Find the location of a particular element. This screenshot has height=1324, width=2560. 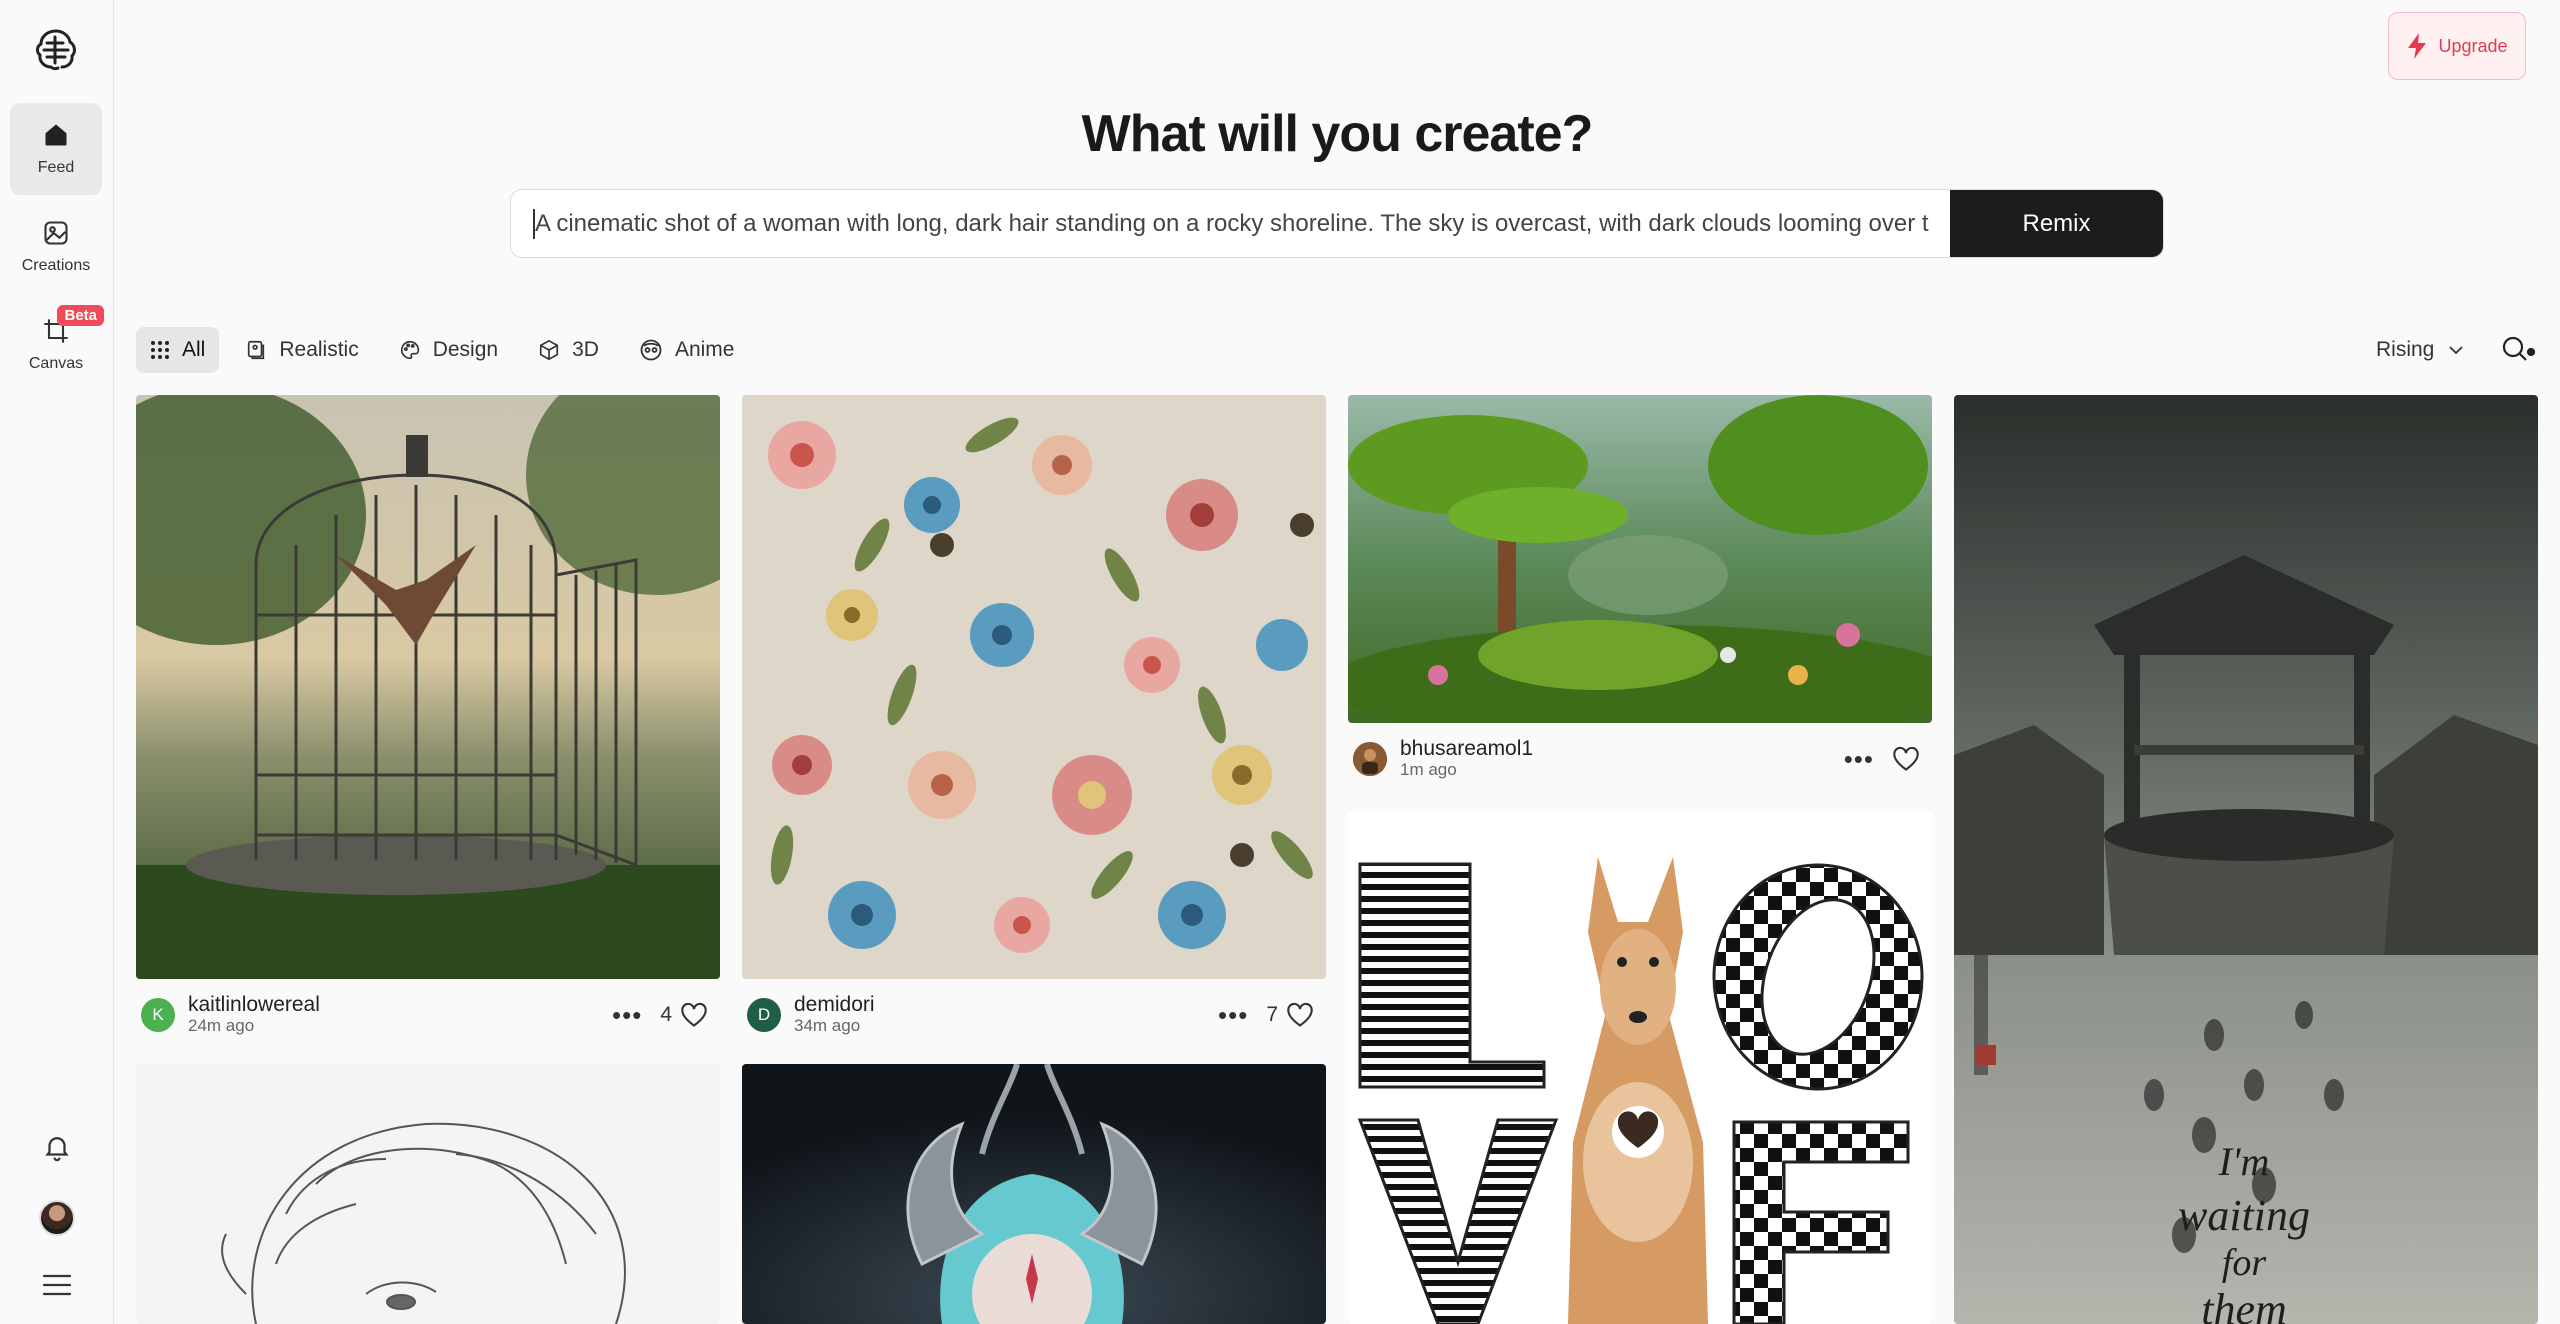

beta-badge: Beta is located at coordinates (80, 315).